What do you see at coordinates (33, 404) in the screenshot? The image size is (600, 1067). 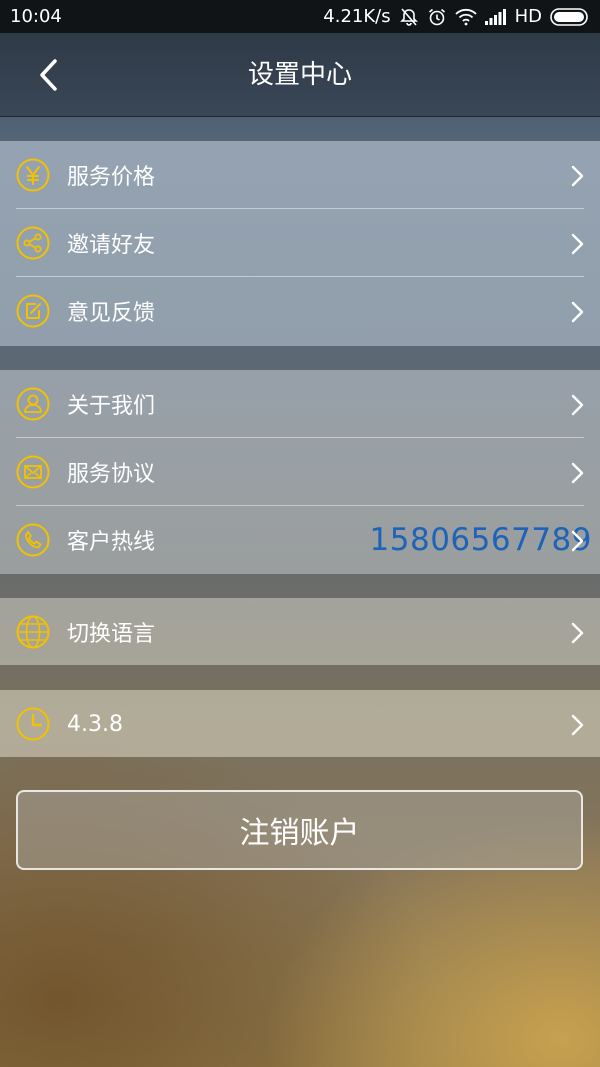 I see `person-icon` at bounding box center [33, 404].